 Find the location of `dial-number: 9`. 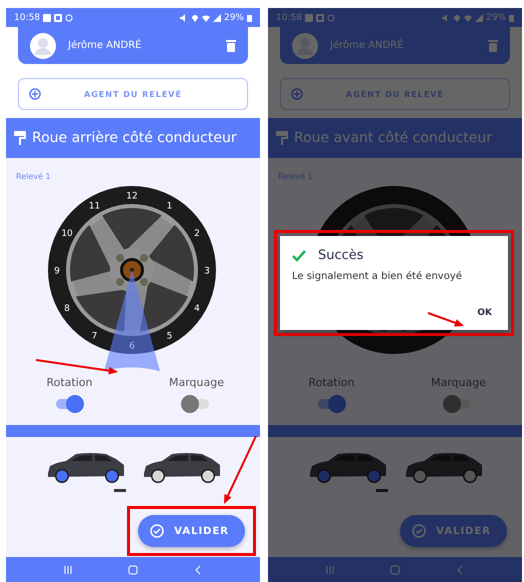

dial-number: 9 is located at coordinates (57, 271).